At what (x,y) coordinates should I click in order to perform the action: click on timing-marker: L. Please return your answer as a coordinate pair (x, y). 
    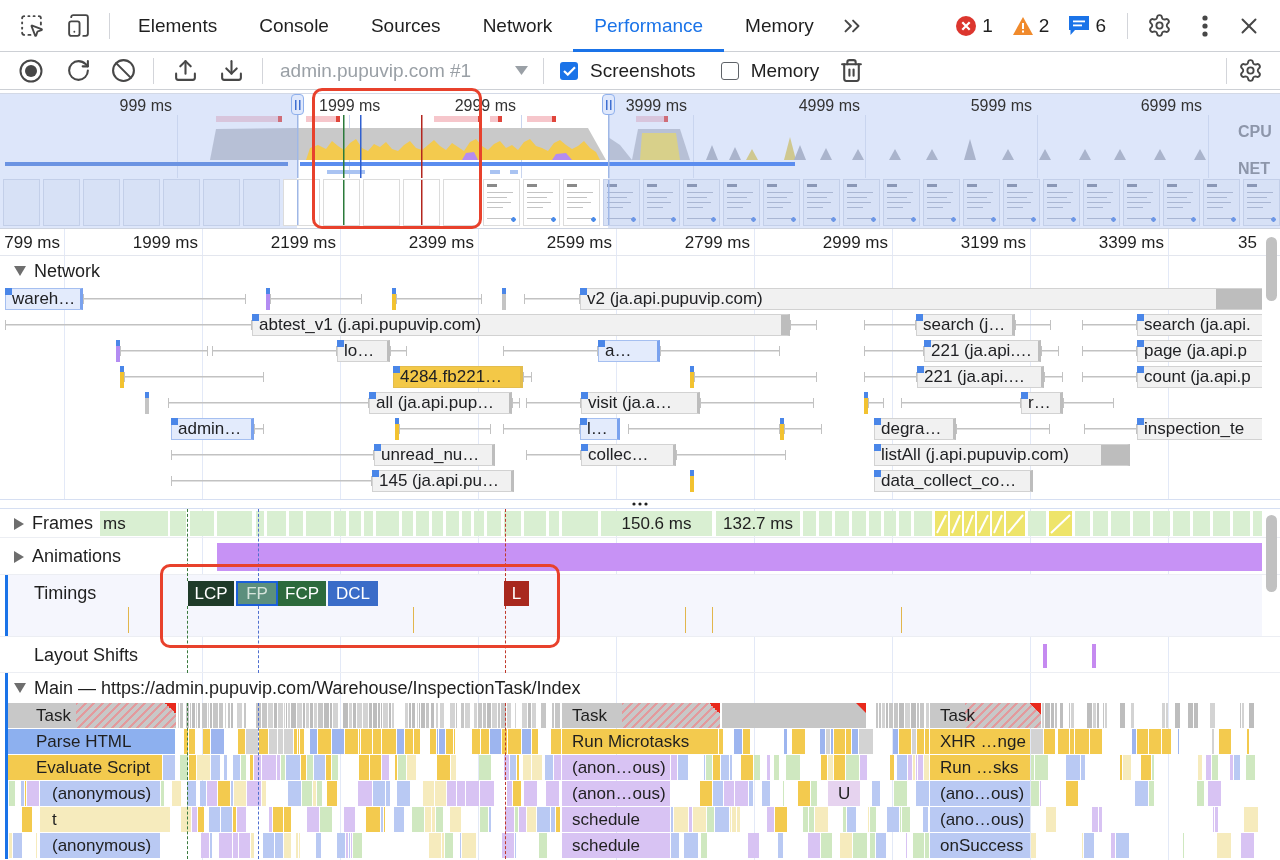
    Looking at the image, I should click on (516, 593).